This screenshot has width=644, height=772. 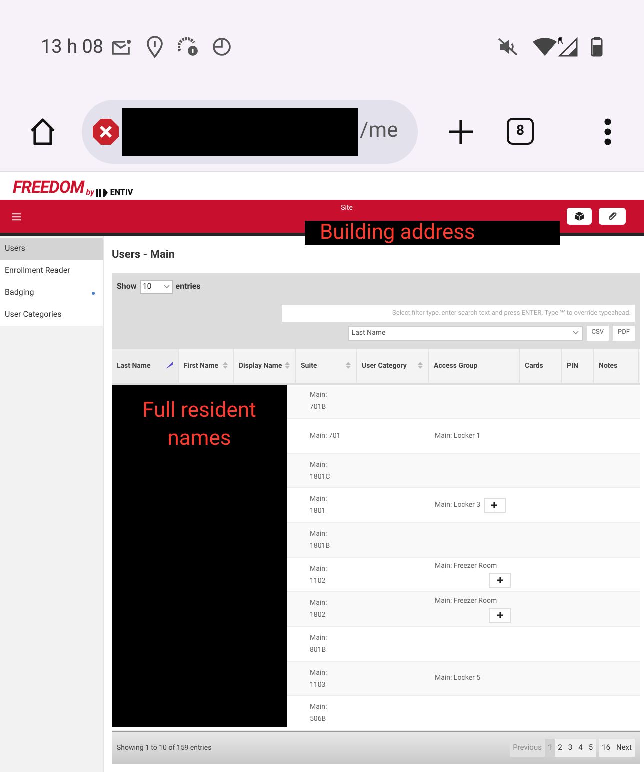 I want to click on status-time: 13 h 08, so click(x=72, y=47).